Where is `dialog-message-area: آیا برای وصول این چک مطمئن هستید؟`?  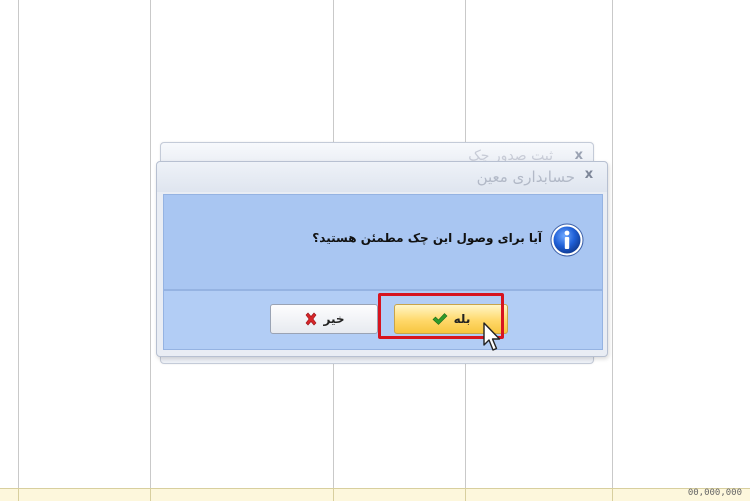
dialog-message-area: آیا برای وصول این چک مطمئن هستید؟ is located at coordinates (383, 242).